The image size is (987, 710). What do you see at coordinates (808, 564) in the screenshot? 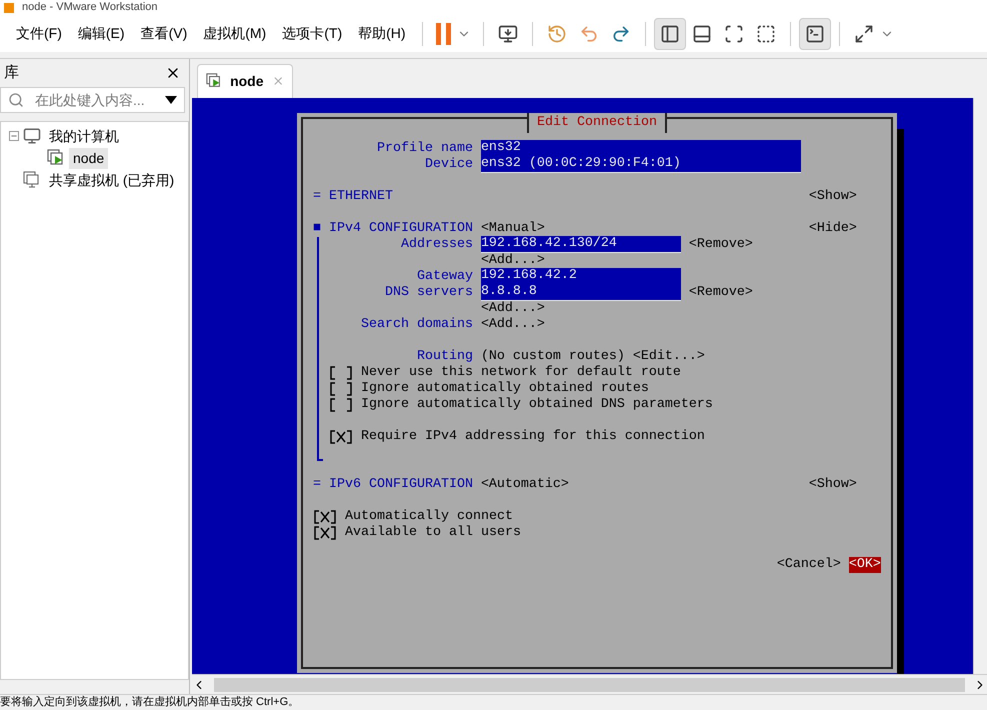
I see `dialog-button: <Cancel>` at bounding box center [808, 564].